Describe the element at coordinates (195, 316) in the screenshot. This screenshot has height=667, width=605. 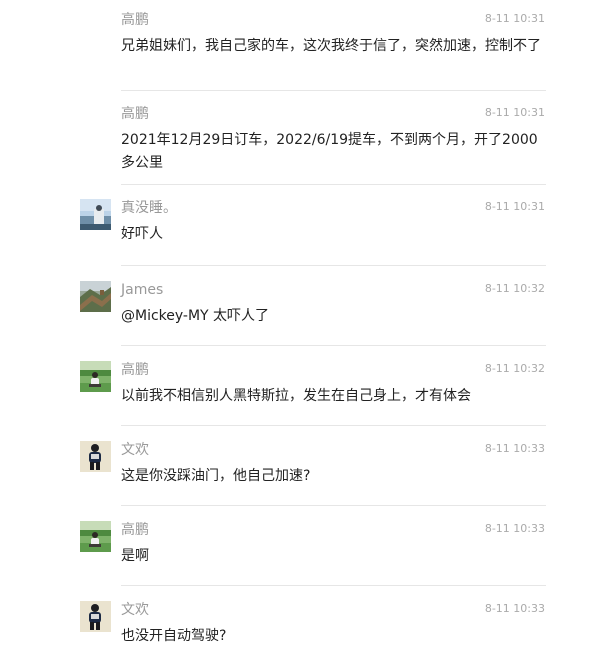
I see `comment-text: @Mickey-MY 太吓人了` at that location.